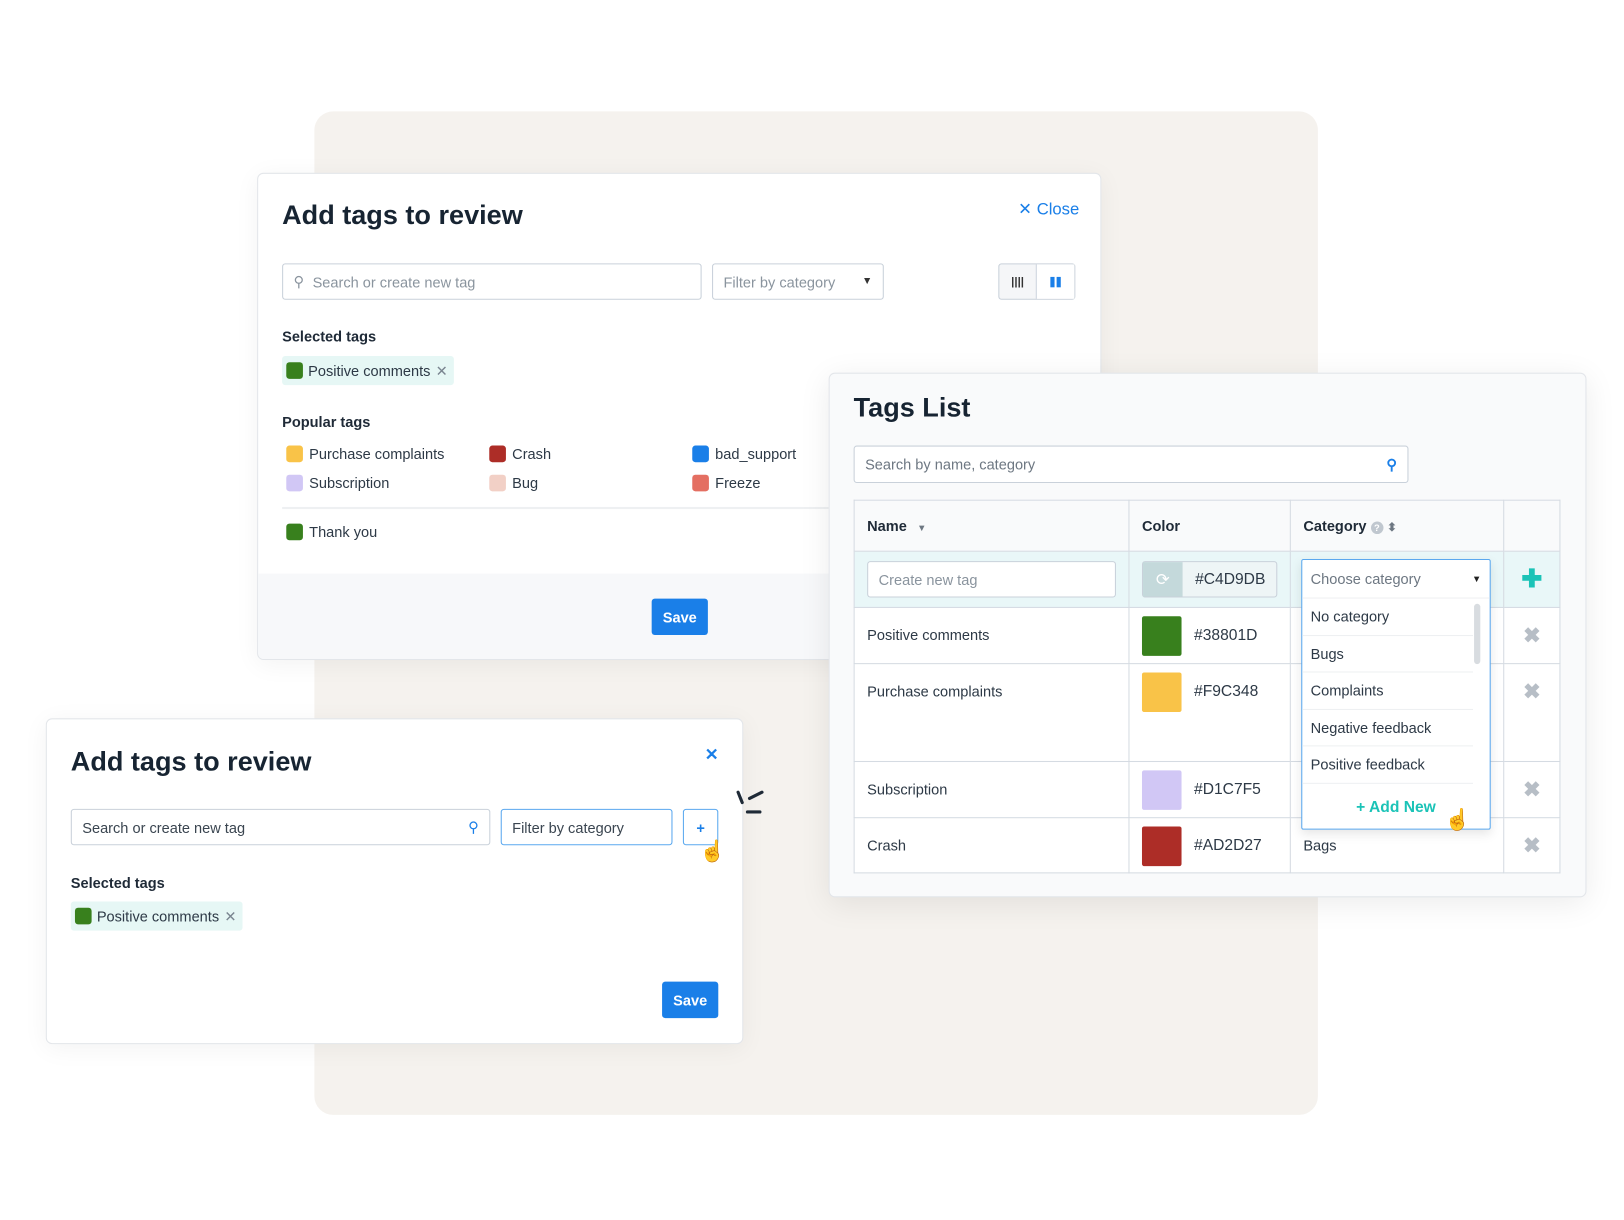  I want to click on category-option: No category, so click(1388, 617).